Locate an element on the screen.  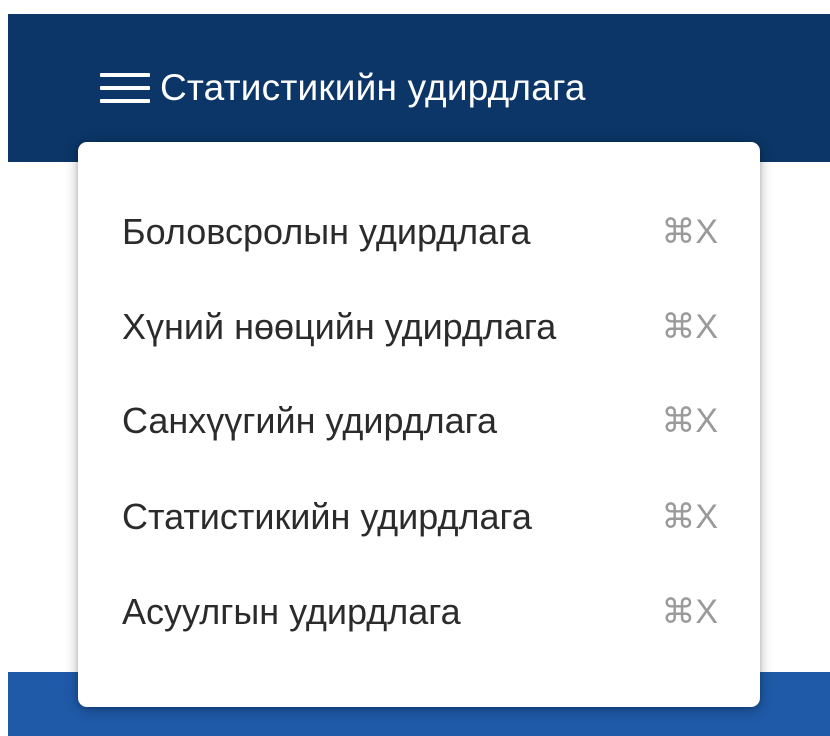
menu-item-survey: Асуулгын удирдлага ⌘X is located at coordinates (419, 612).